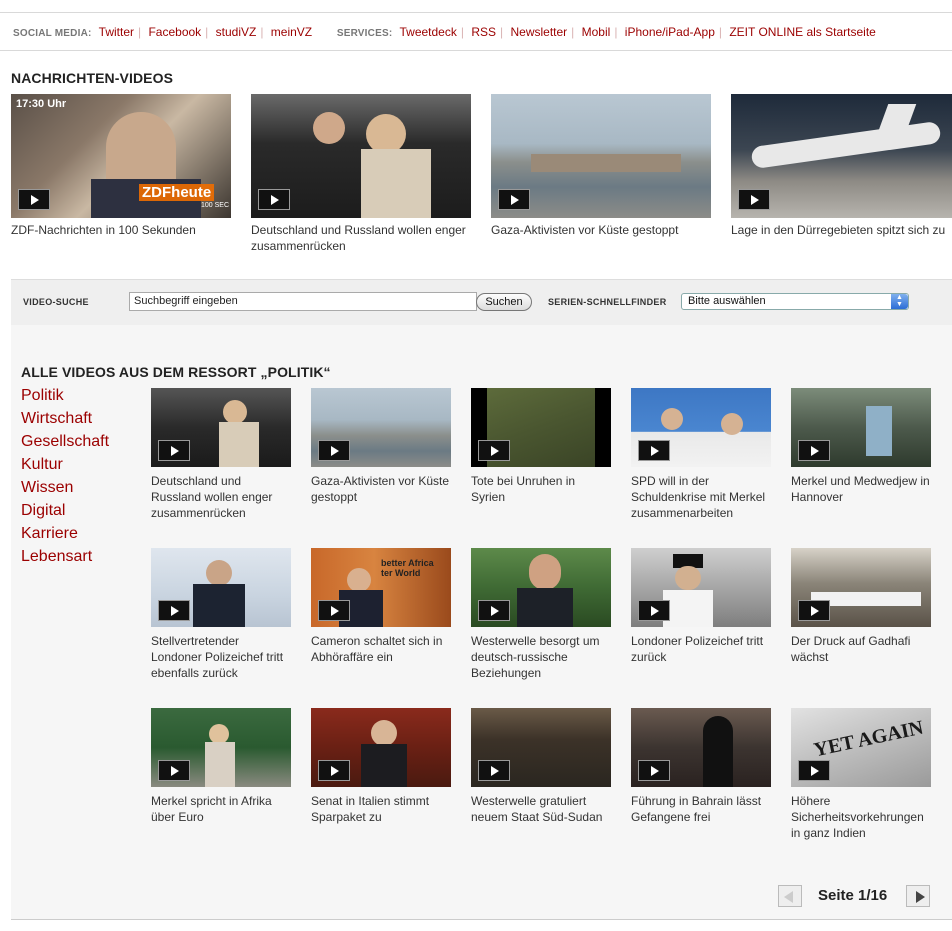  Describe the element at coordinates (236, 32) in the screenshot. I see `link-studivz: studiVZ` at that location.